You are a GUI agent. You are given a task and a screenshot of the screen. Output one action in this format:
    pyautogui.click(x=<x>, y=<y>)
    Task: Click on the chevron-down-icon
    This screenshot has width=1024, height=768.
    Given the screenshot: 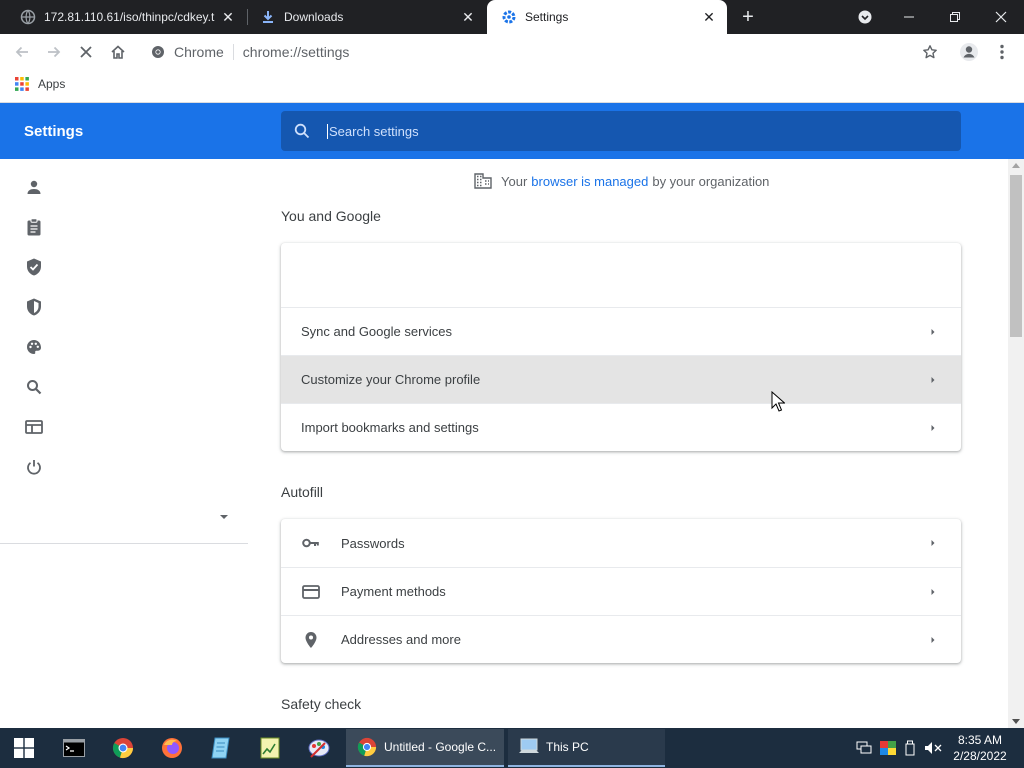 What is the action you would take?
    pyautogui.click(x=865, y=17)
    